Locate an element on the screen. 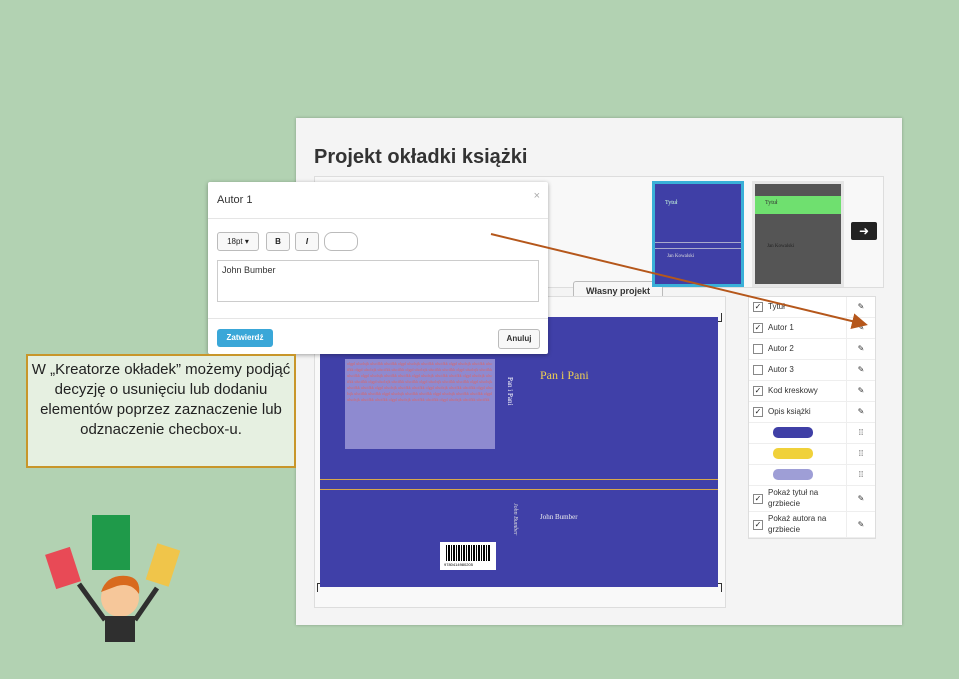 This screenshot has width=959, height=679. next-arrow-button: ➜ is located at coordinates (864, 231).